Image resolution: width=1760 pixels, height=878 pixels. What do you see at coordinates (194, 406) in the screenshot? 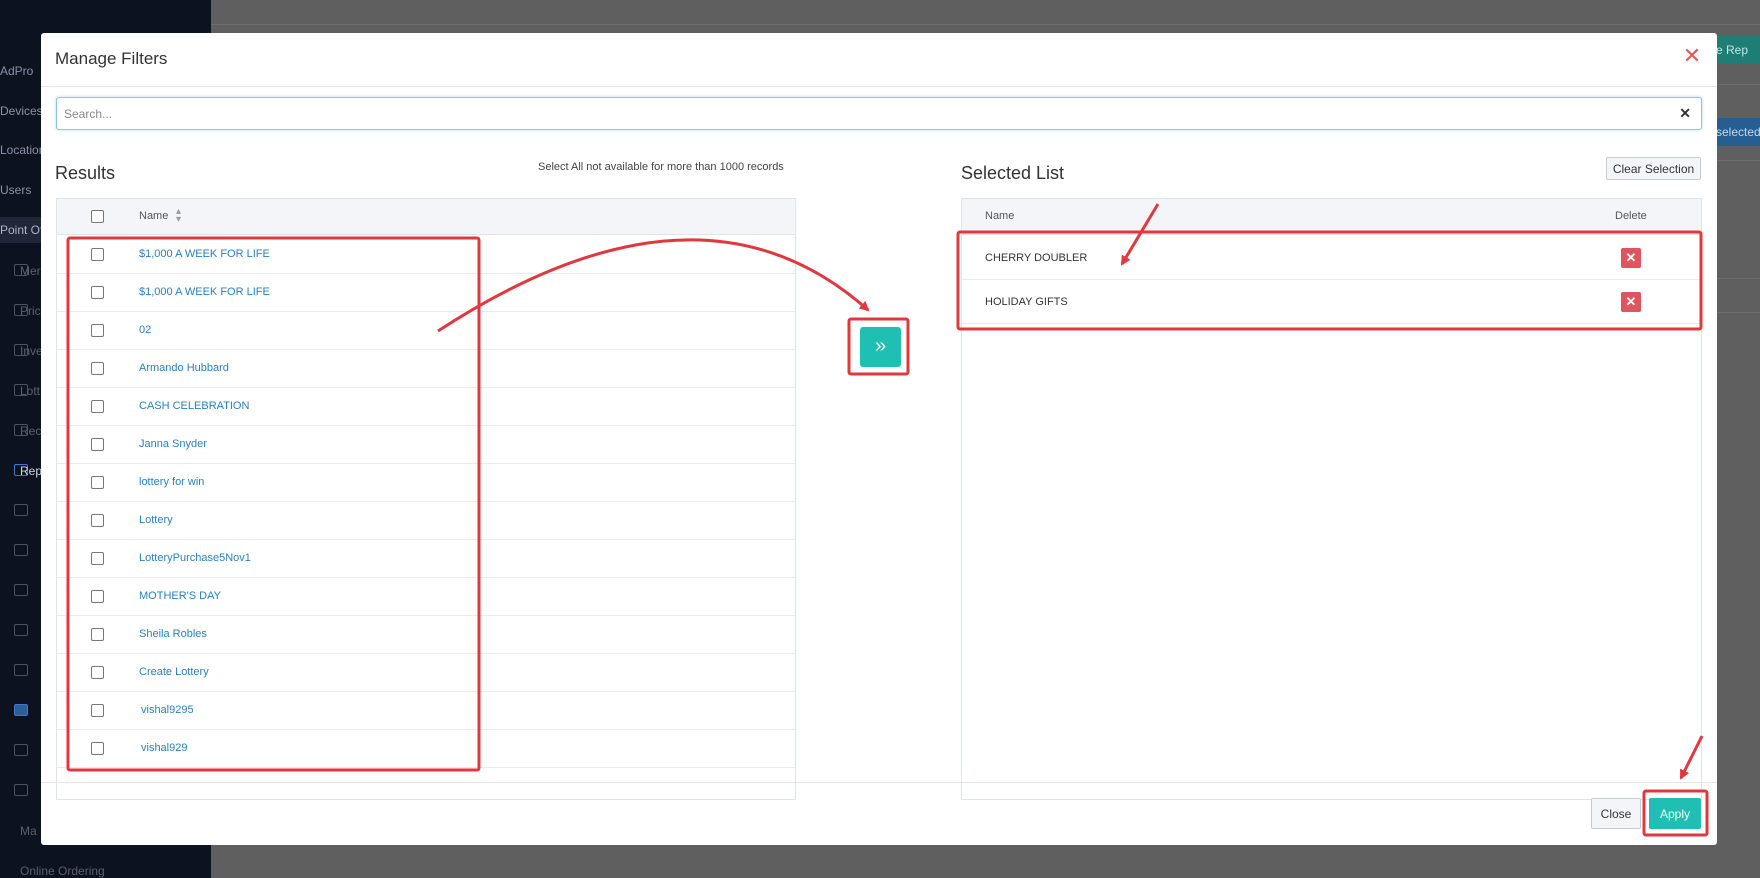
I see `row-name-link: CASH CELEBRATION` at bounding box center [194, 406].